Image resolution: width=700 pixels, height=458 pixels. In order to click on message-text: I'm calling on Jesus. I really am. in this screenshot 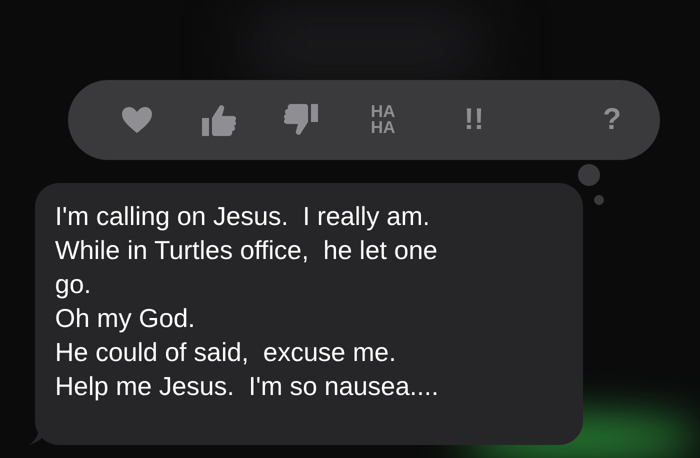, I will do `click(243, 216)`.